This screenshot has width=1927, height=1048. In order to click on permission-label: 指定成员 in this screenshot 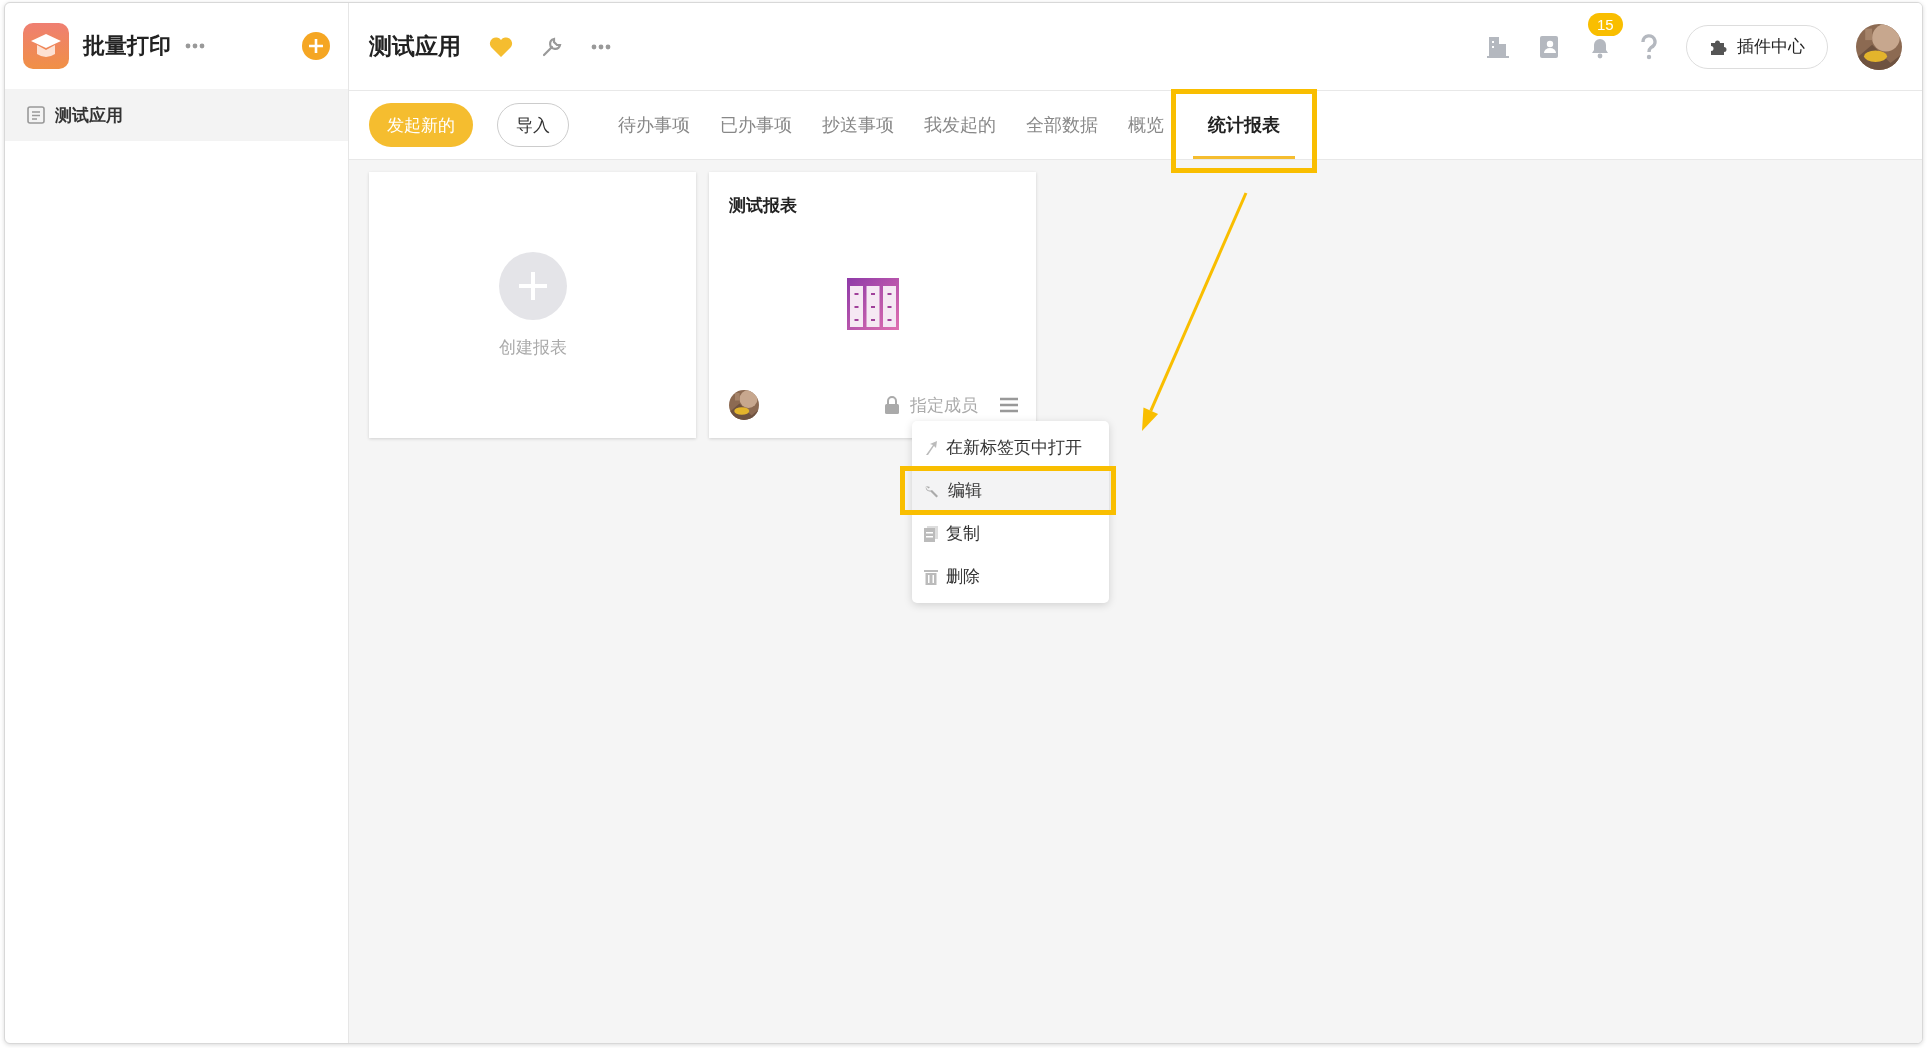, I will do `click(944, 405)`.